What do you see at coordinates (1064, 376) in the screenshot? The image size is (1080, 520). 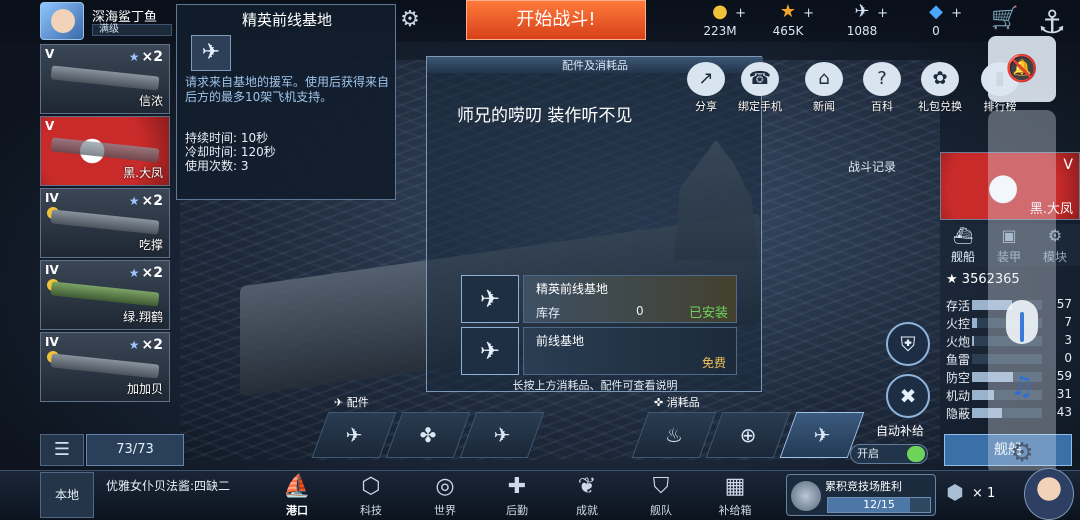 I see `stat-value: 59` at bounding box center [1064, 376].